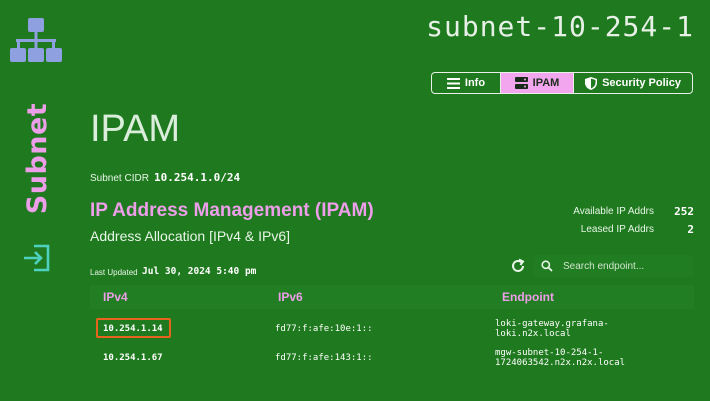 This screenshot has width=710, height=401. I want to click on endpoint-line: mgw-subnet-10-254-1-, so click(549, 353).